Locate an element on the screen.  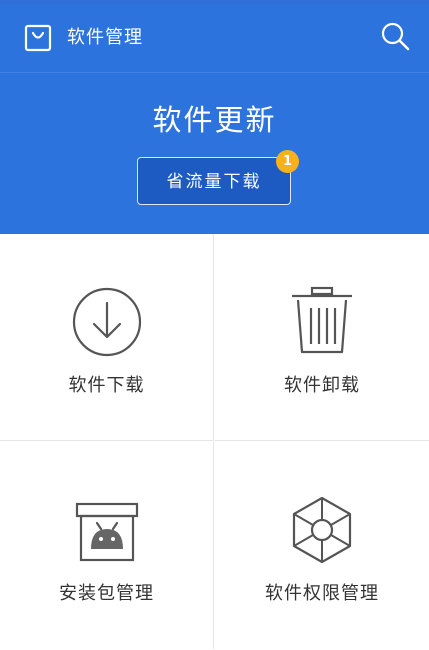
grid-item-label: 软件卸载 is located at coordinates (322, 385).